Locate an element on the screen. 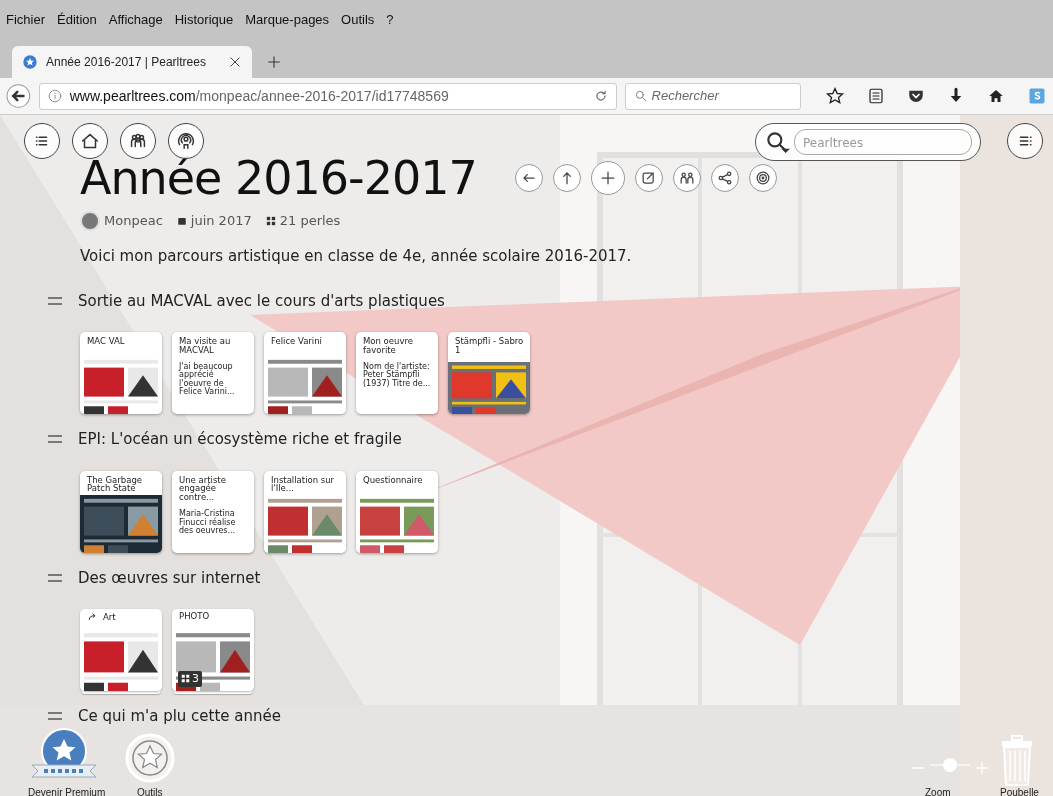  extension-icon is located at coordinates (1037, 96).